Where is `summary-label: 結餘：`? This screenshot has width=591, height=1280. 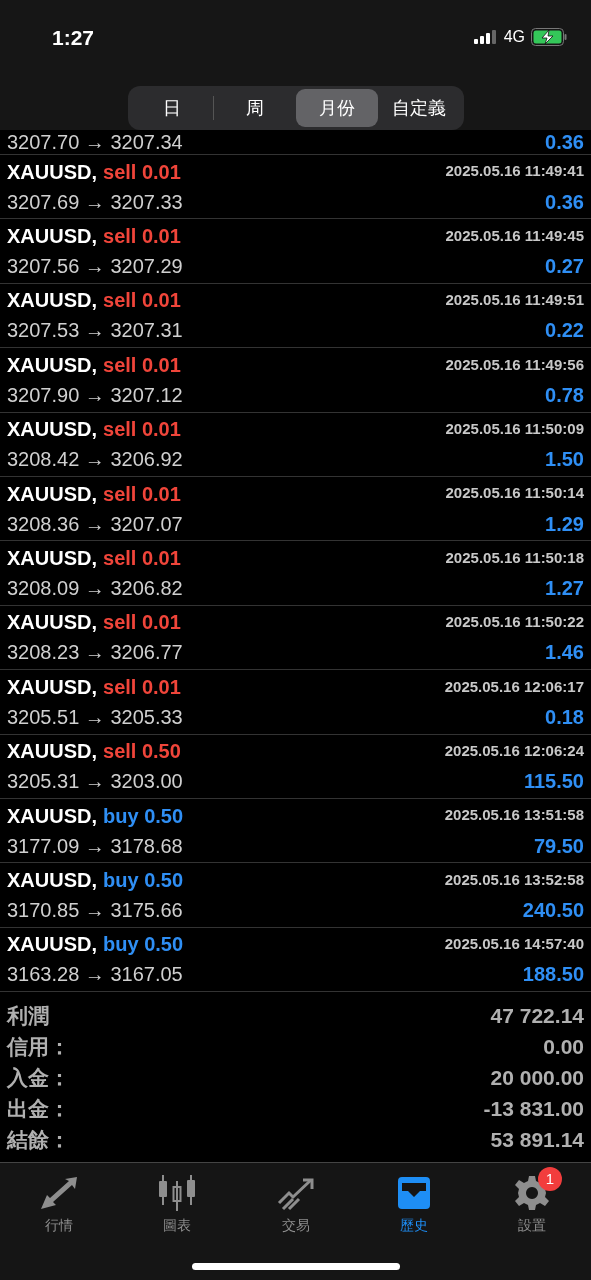 summary-label: 結餘： is located at coordinates (38, 1139).